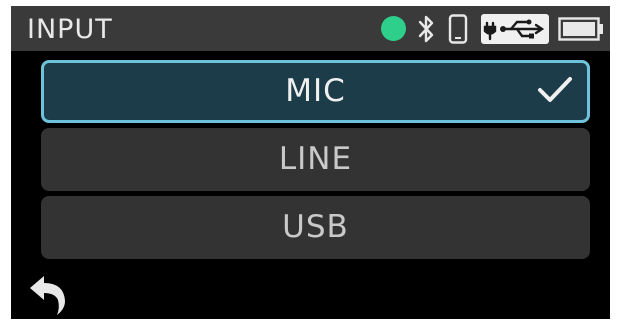  I want to click on bluetooth-icon, so click(426, 29).